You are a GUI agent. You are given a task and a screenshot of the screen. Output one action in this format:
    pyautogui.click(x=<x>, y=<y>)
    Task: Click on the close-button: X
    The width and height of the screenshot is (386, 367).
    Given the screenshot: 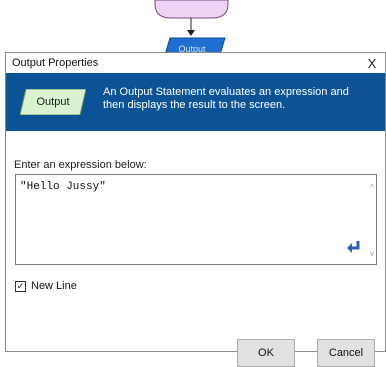 What is the action you would take?
    pyautogui.click(x=372, y=63)
    